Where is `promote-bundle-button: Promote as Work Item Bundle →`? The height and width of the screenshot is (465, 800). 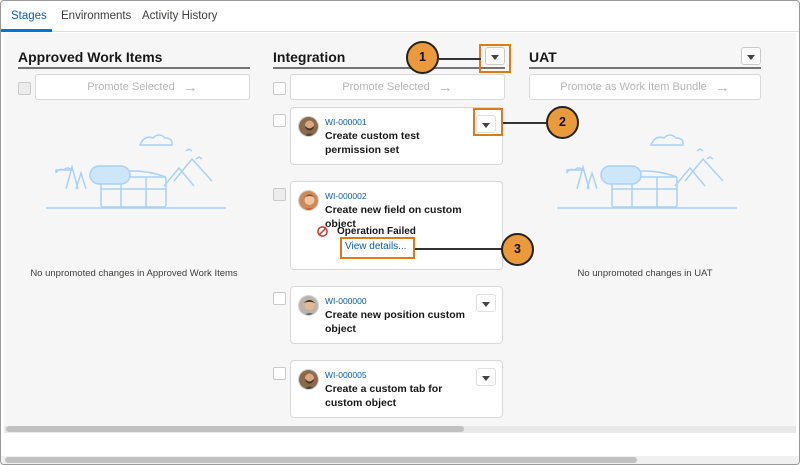
promote-bundle-button: Promote as Work Item Bundle → is located at coordinates (645, 87).